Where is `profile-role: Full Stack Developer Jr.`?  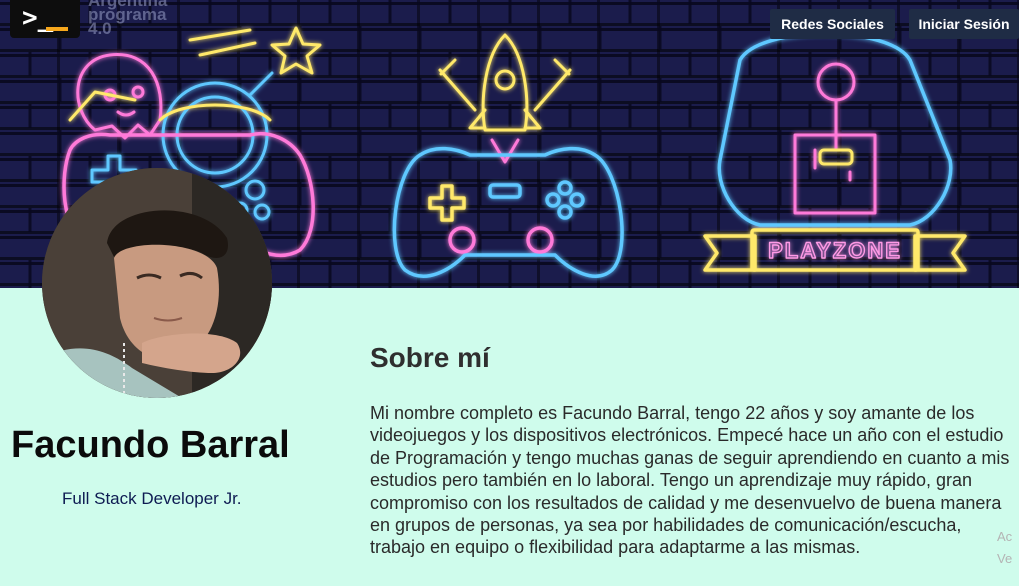
profile-role: Full Stack Developer Jr. is located at coordinates (152, 498).